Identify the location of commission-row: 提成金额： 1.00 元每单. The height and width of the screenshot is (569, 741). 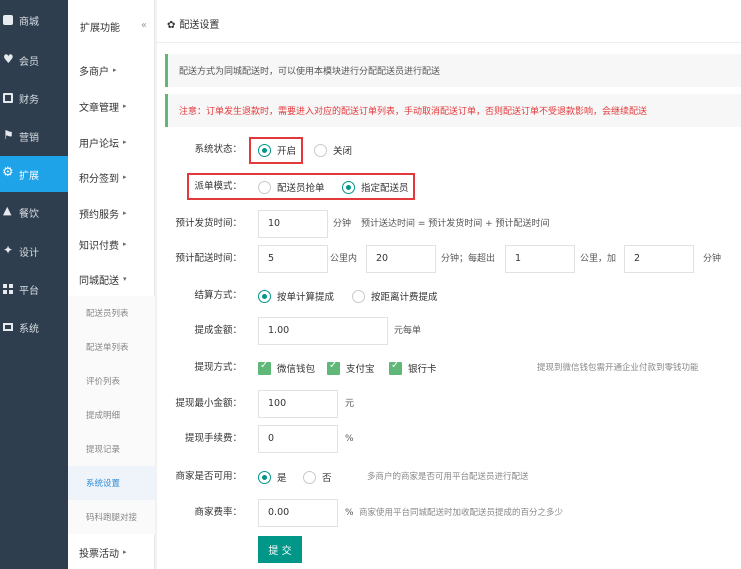
(449, 331).